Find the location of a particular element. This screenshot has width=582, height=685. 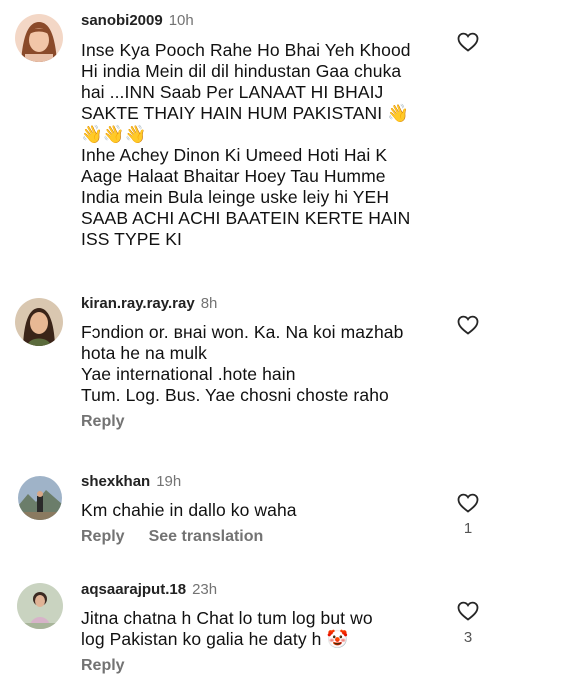

timestamp: 23h is located at coordinates (205, 589).